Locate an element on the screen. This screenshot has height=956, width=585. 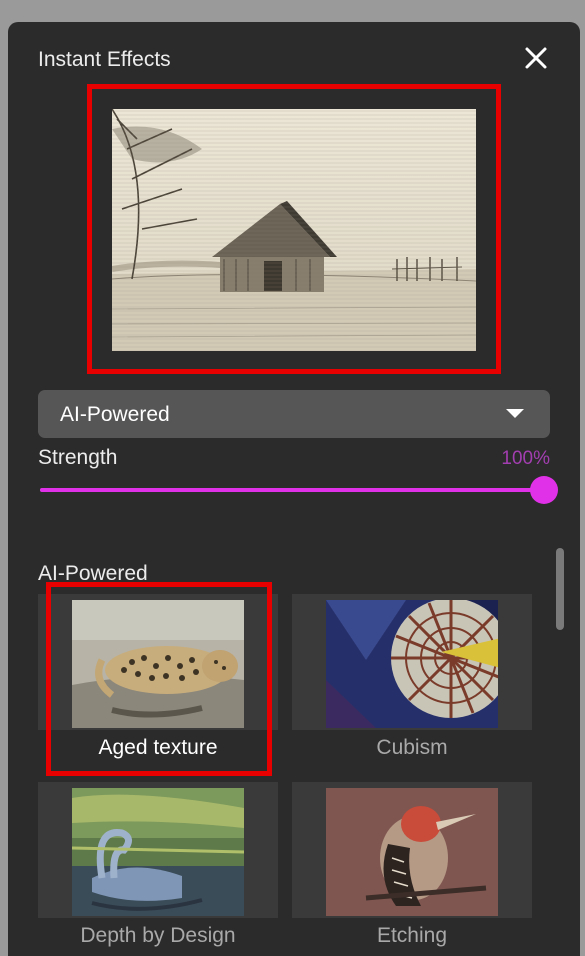
close-icon is located at coordinates (536, 58).